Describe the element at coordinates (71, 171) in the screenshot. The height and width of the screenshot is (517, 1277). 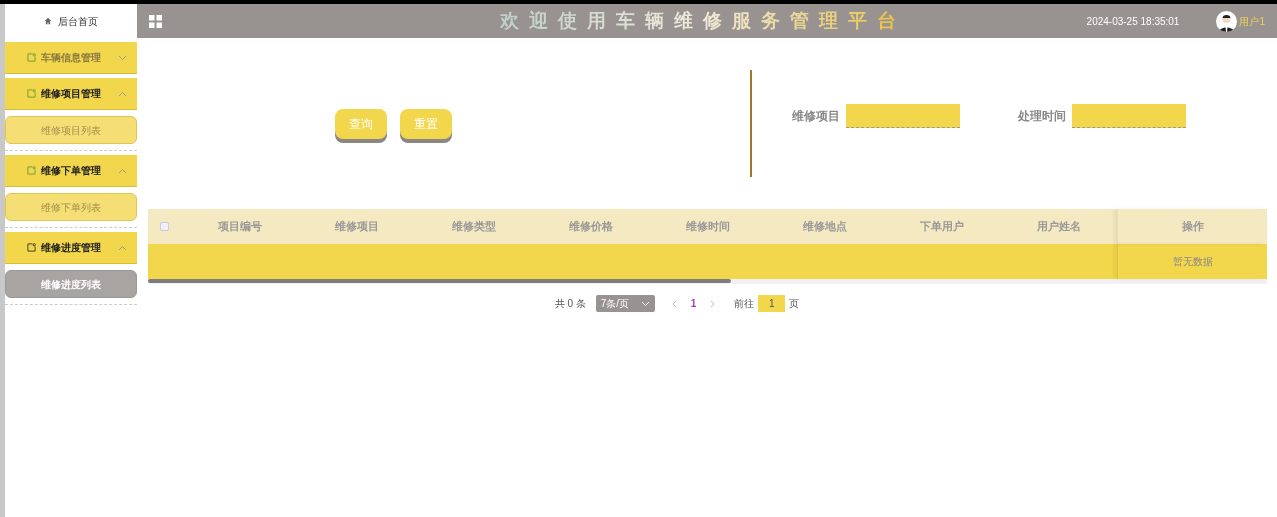
I see `menu-group-header: 维修下单管理` at that location.